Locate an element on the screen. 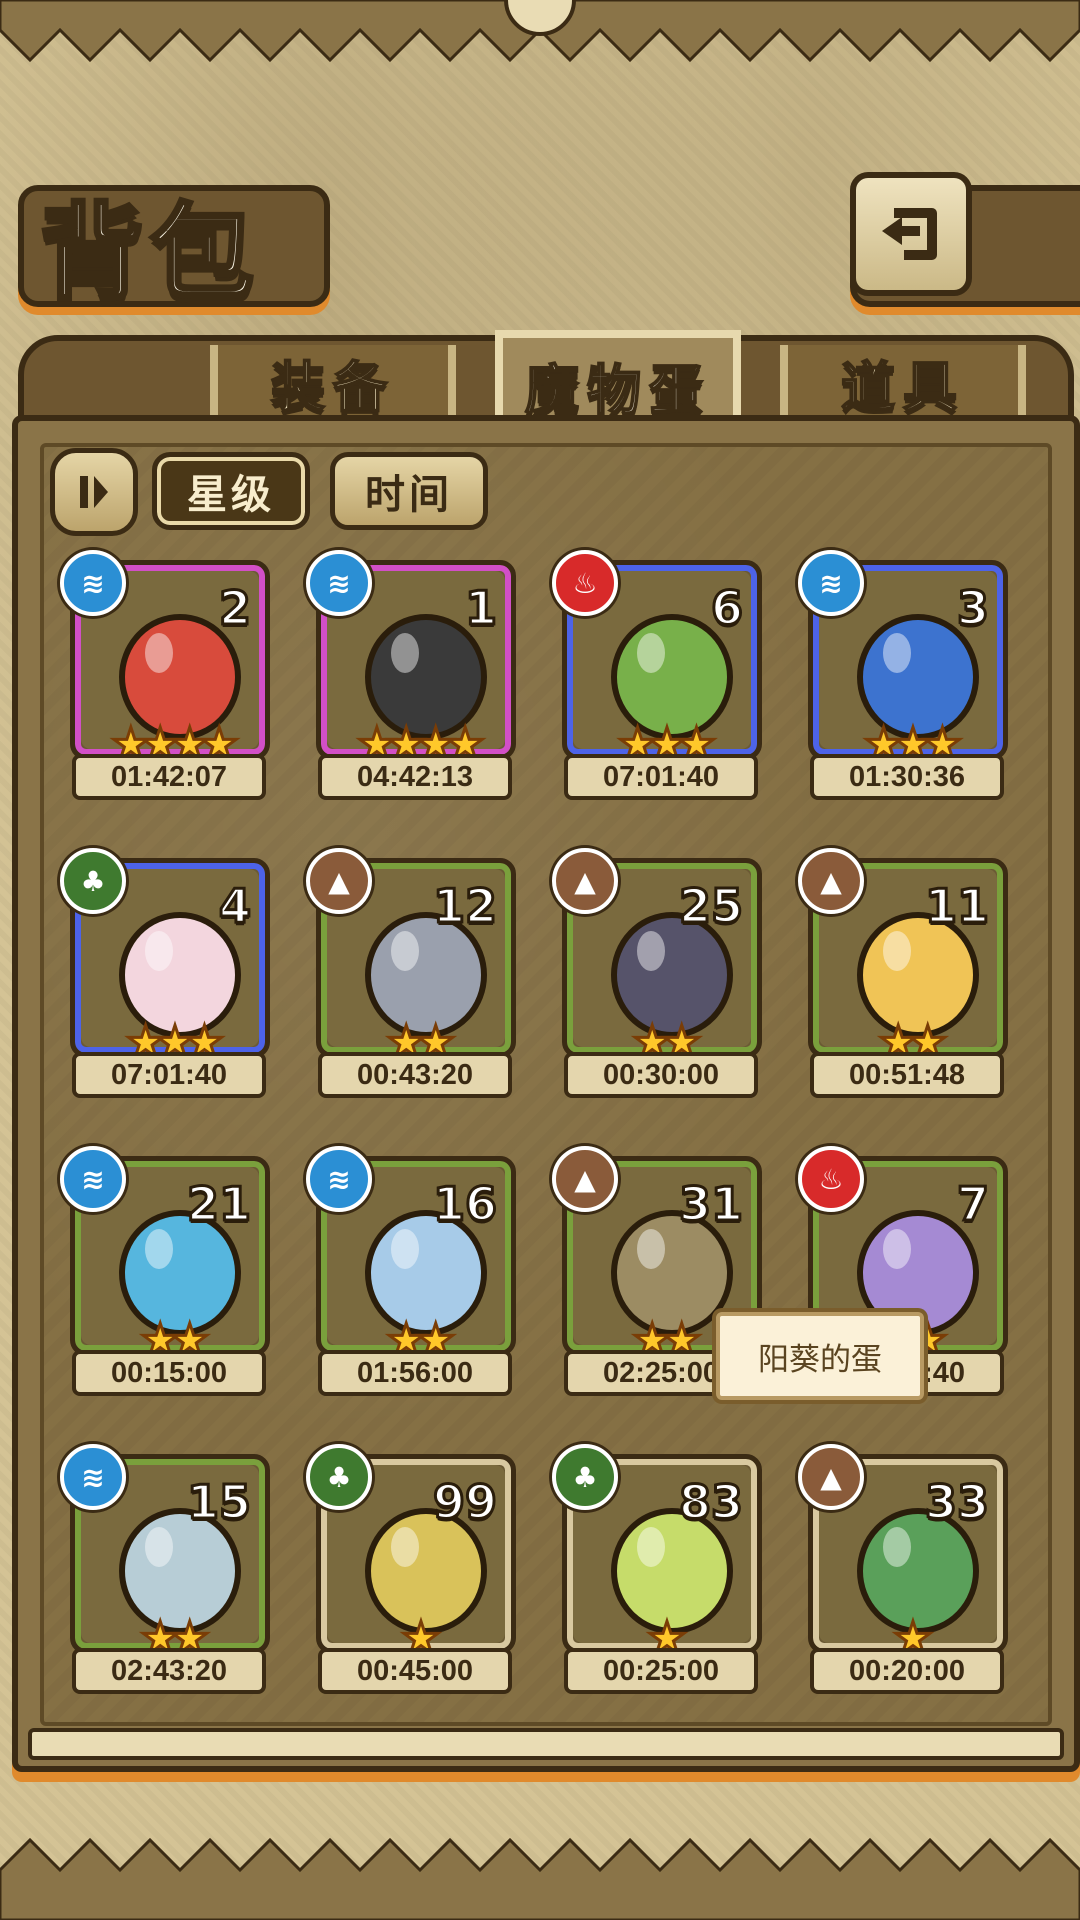 This screenshot has height=1920, width=1080. hatch-timer: 02:43:20 is located at coordinates (169, 1671).